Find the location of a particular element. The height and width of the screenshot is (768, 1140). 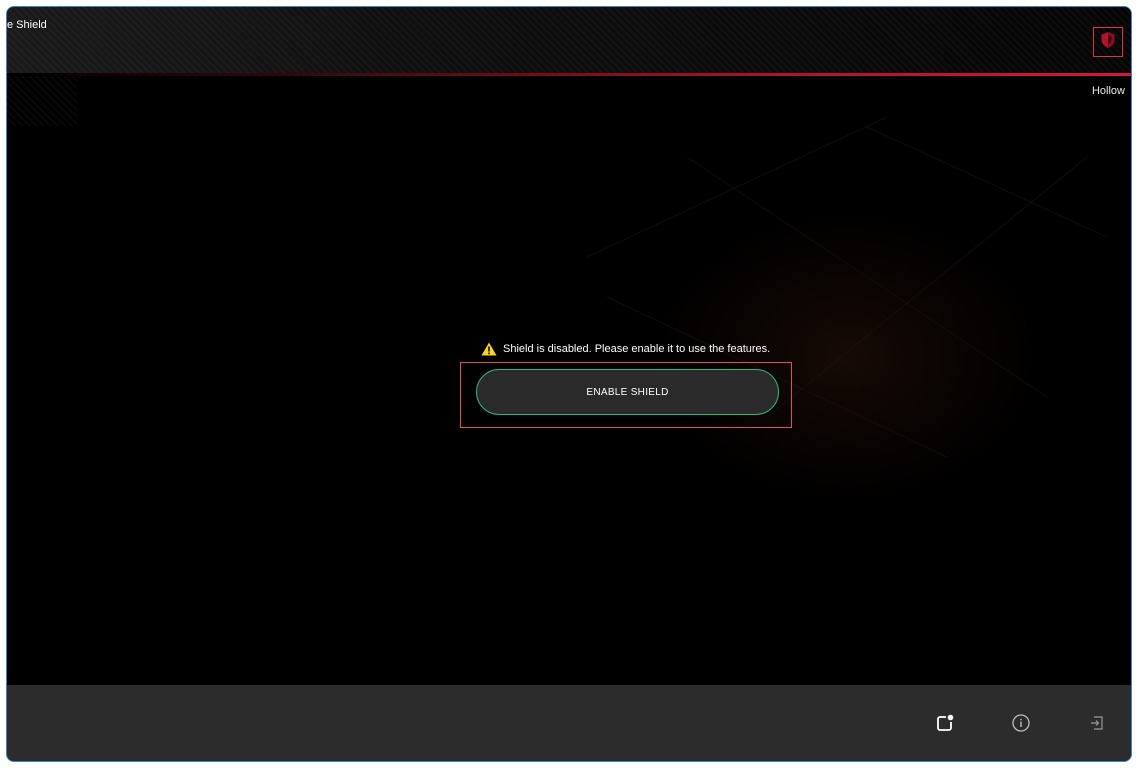

footer-bar is located at coordinates (569, 723).